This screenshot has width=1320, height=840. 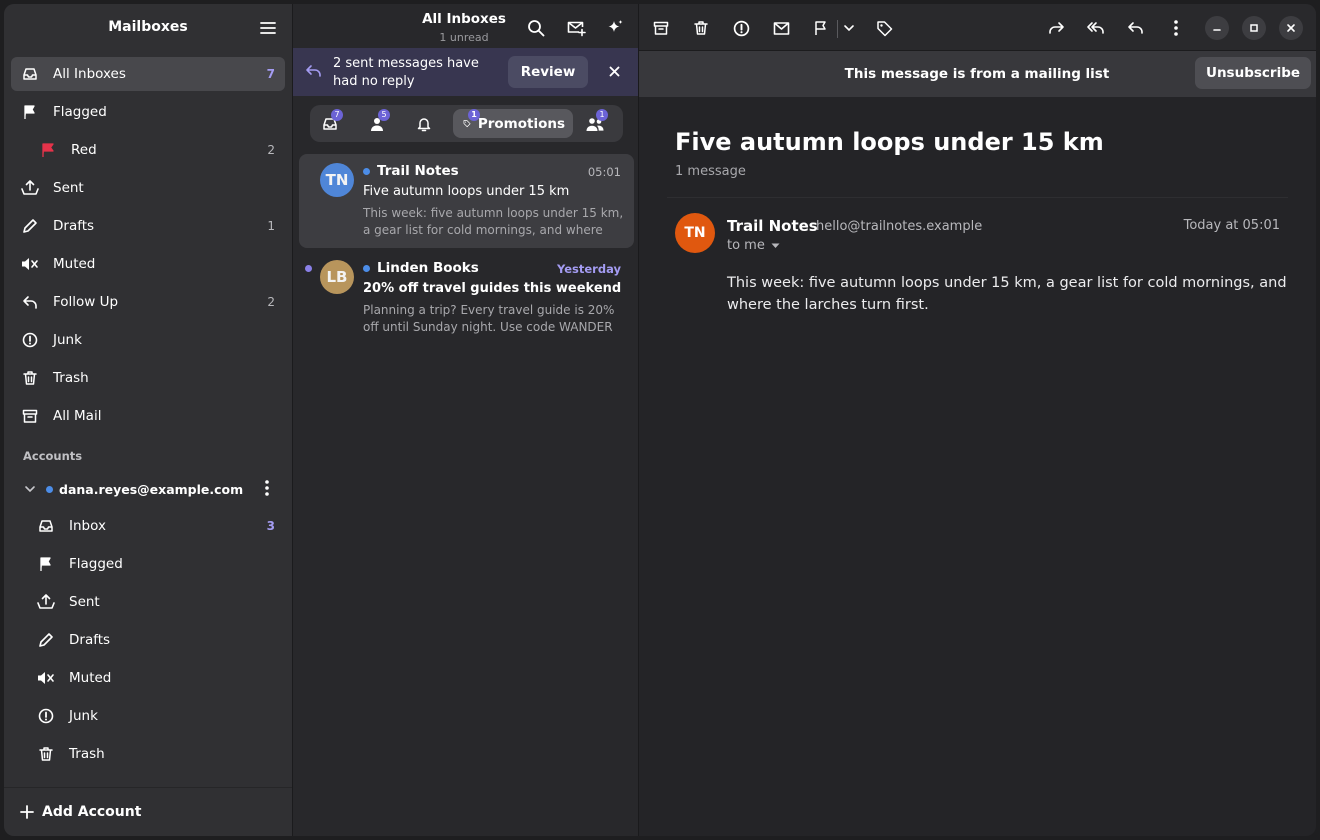 I want to click on muted-icon, so click(x=46, y=678).